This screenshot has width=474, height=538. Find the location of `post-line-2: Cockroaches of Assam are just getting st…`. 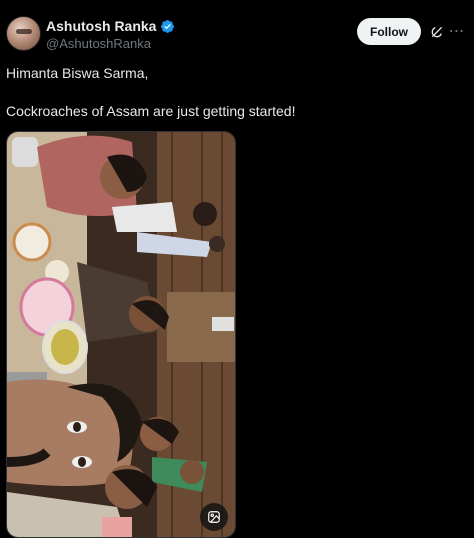

post-line-2: Cockroaches of Assam are just getting st… is located at coordinates (151, 111).